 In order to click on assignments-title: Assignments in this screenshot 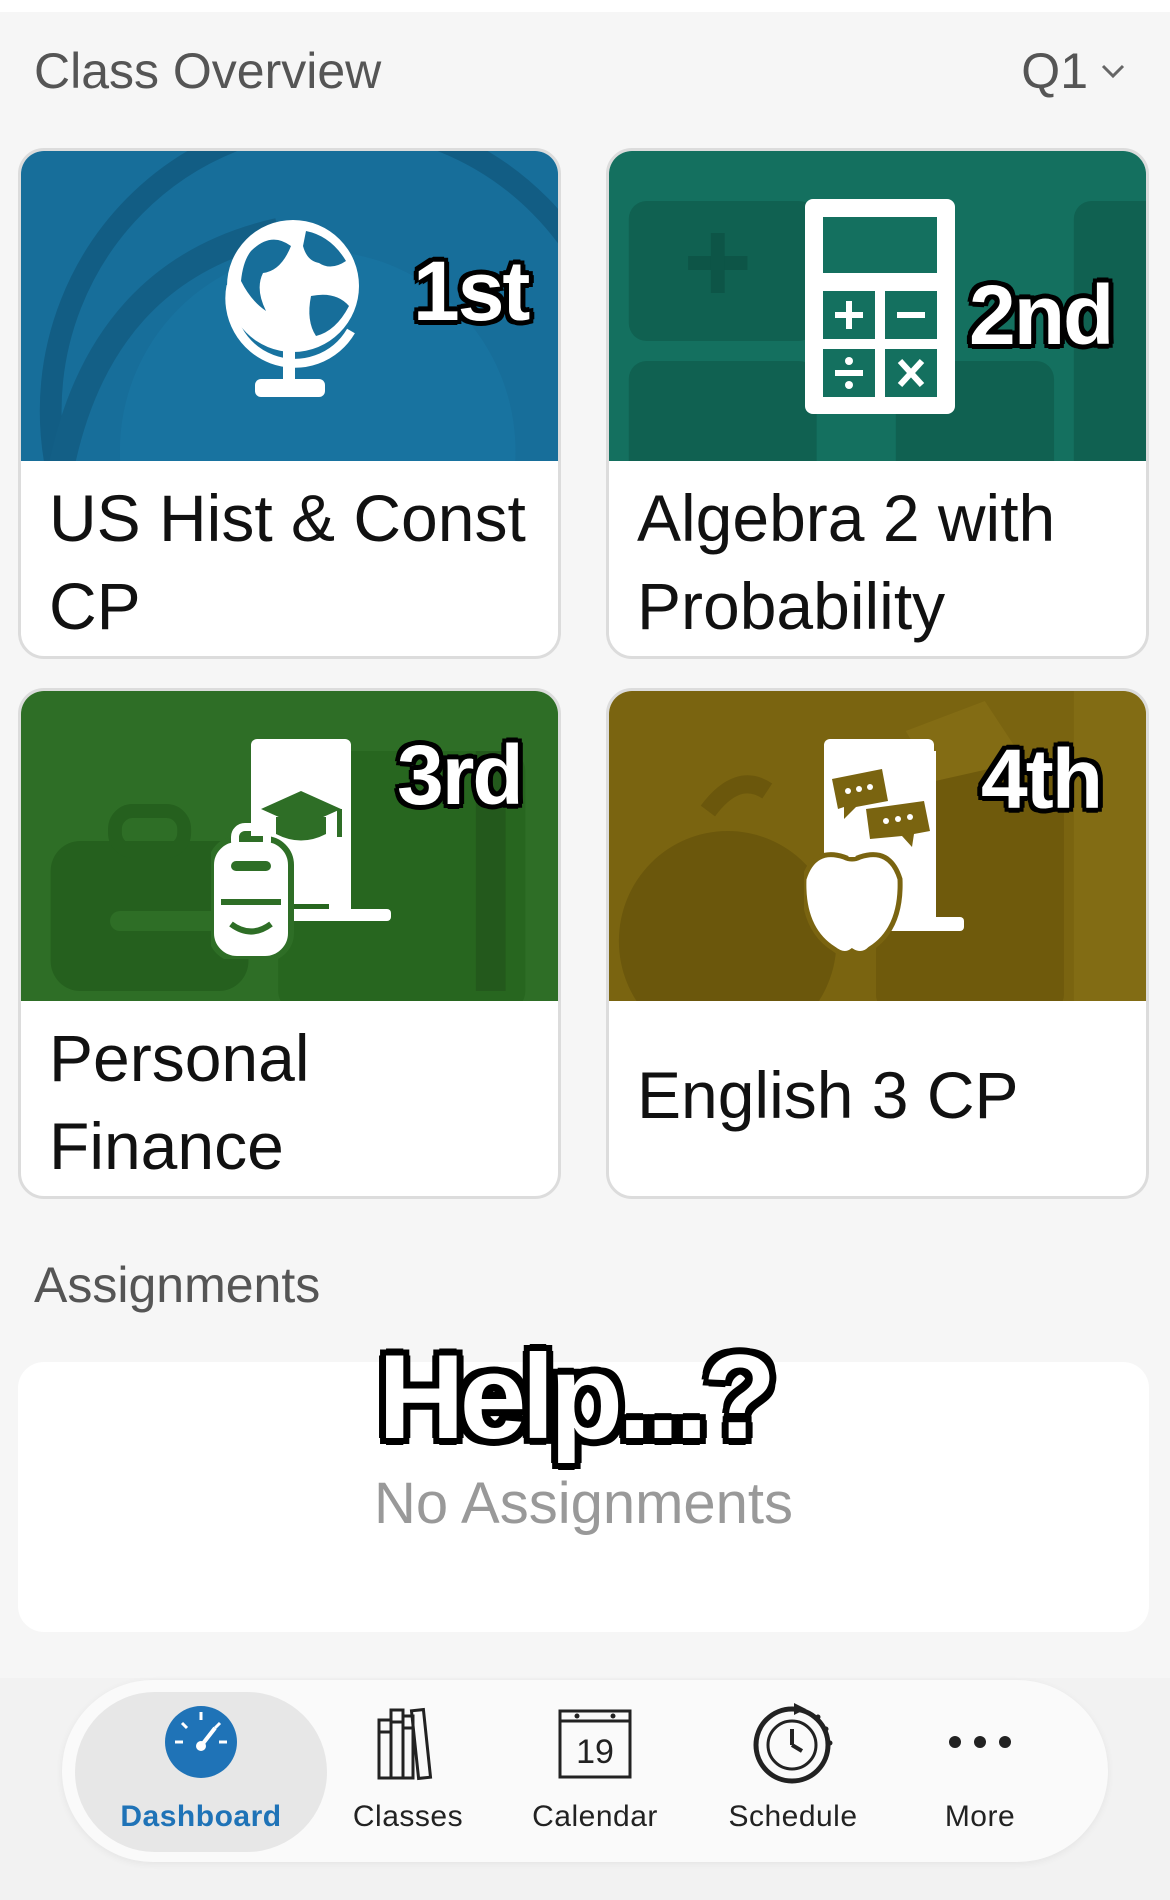, I will do `click(177, 1285)`.